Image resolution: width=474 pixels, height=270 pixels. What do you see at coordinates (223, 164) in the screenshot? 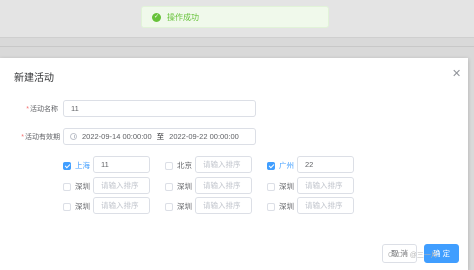
I see `sort-input-beijing: 请输入排序` at bounding box center [223, 164].